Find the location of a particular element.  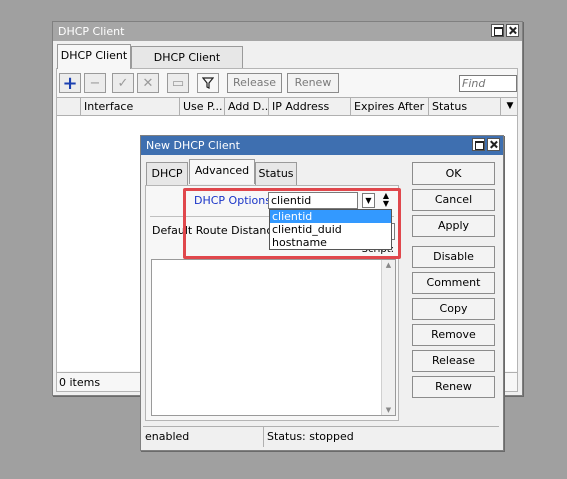

script-scrollbar: ▲ ▼ is located at coordinates (388, 337).